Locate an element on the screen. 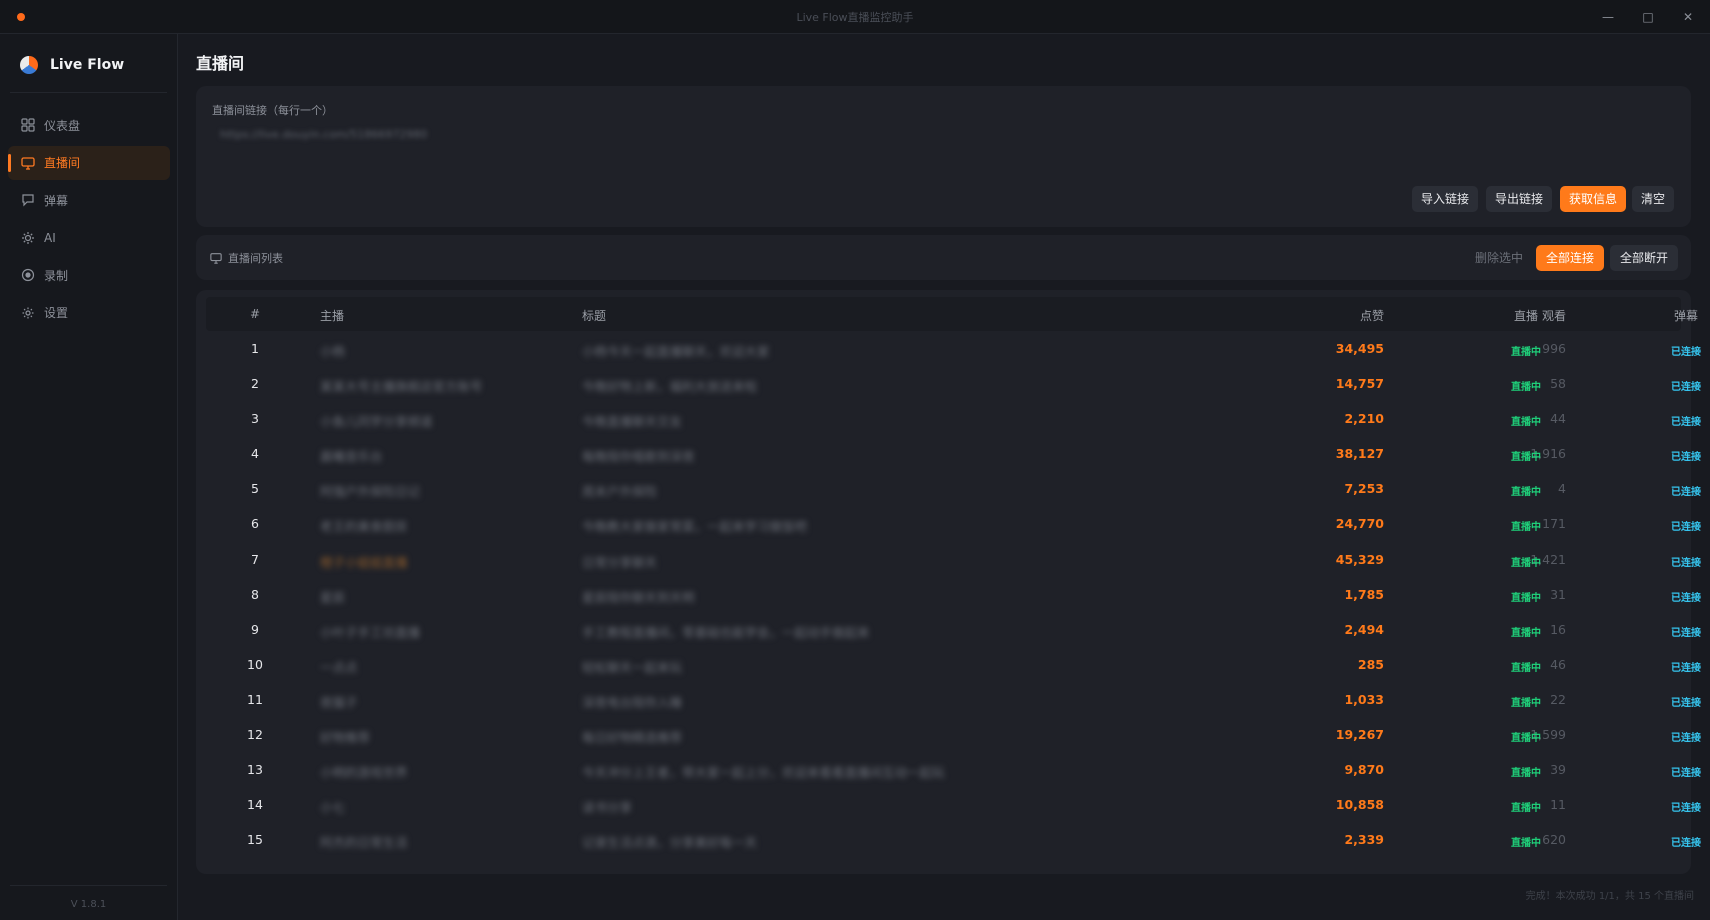 The height and width of the screenshot is (920, 1710). row-host: 橙子小姐姐直播 is located at coordinates (364, 562).